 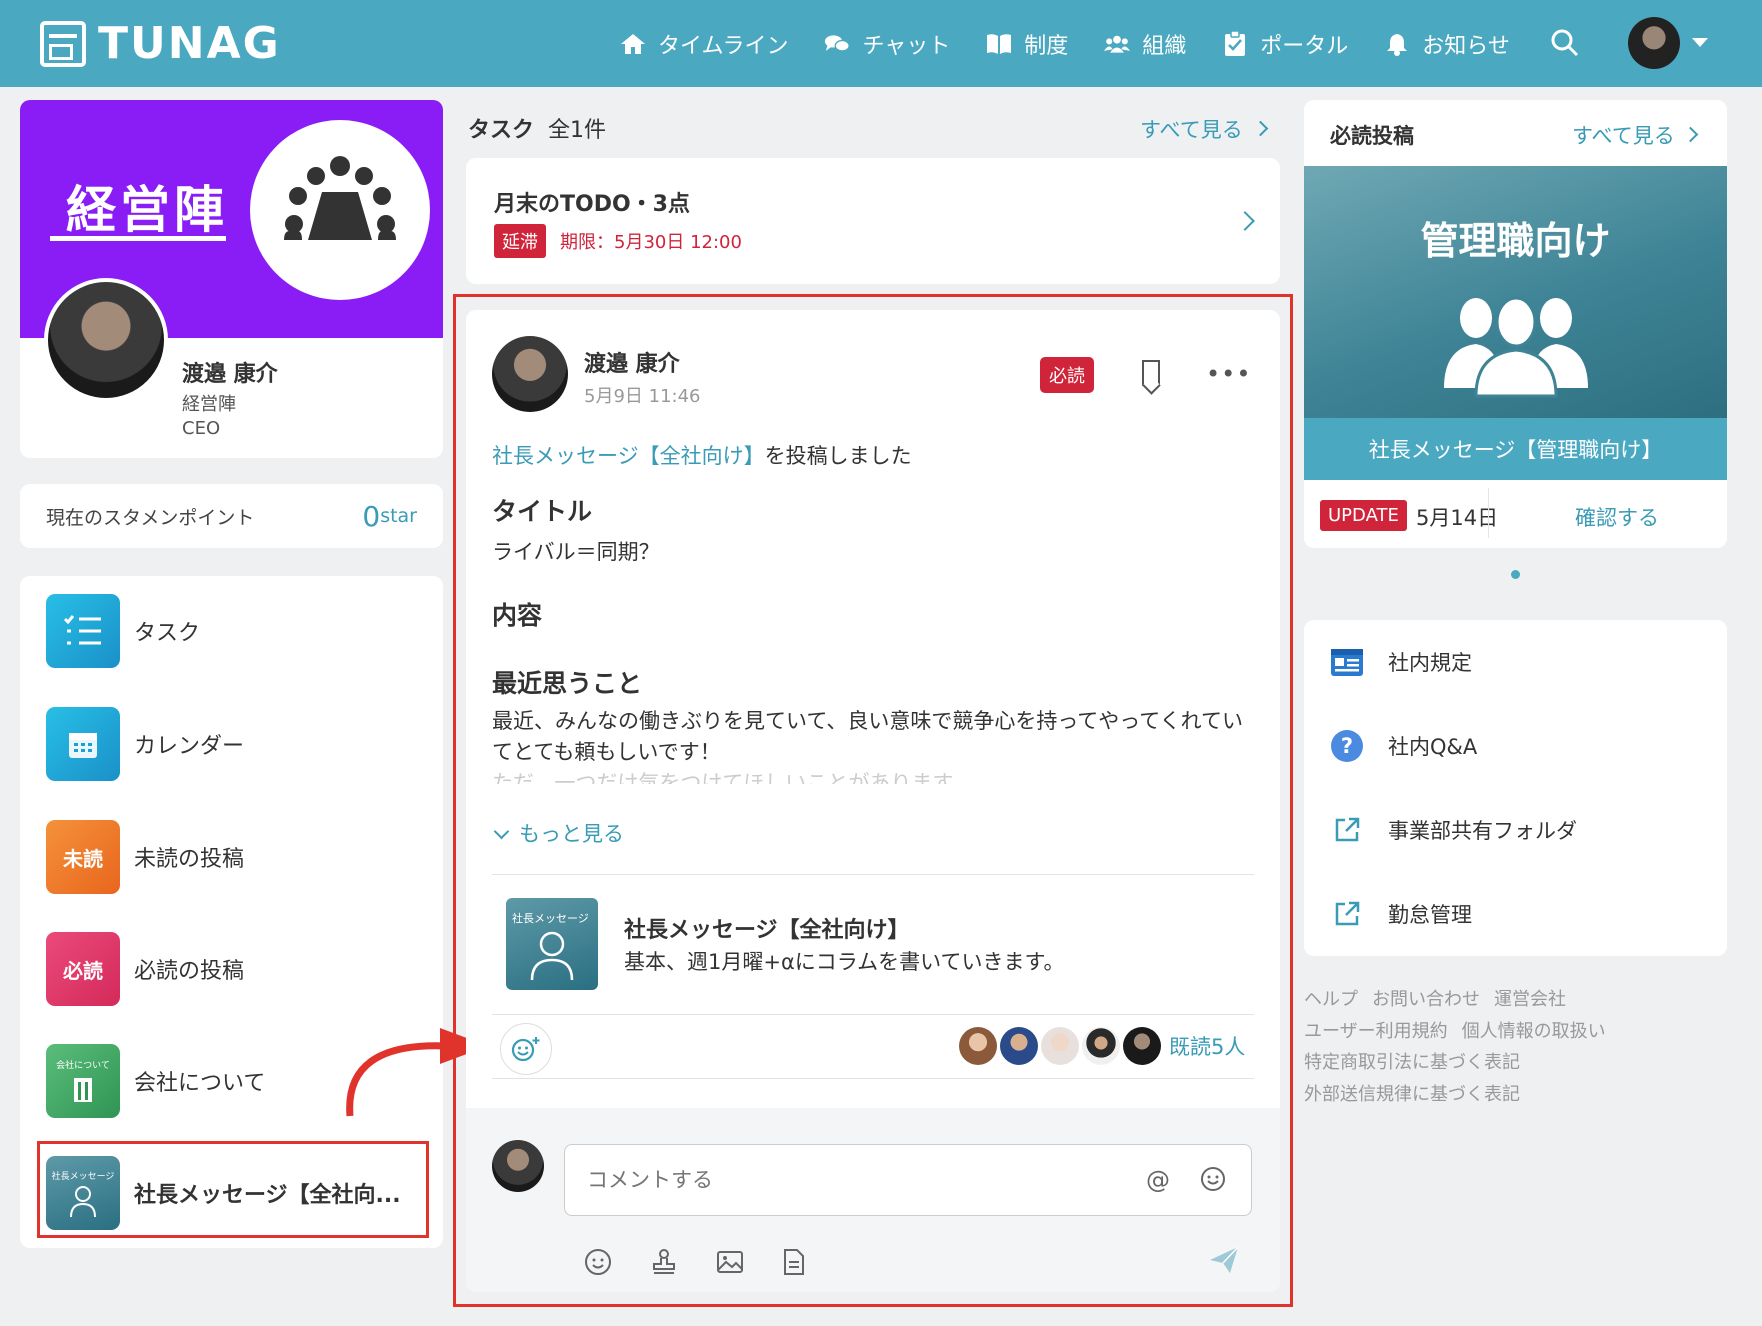 What do you see at coordinates (398, 516) in the screenshot?
I see `points-unit: star` at bounding box center [398, 516].